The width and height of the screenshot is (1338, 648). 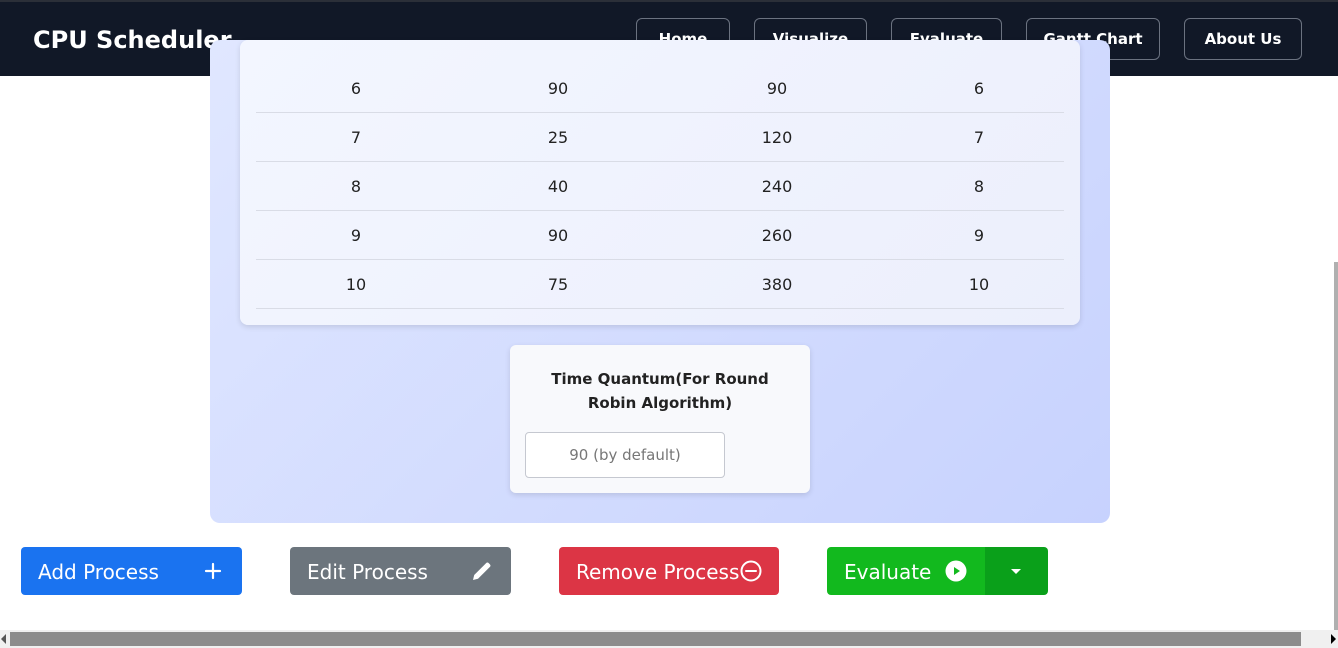 I want to click on evaluate-button: Evaluate, so click(x=906, y=571).